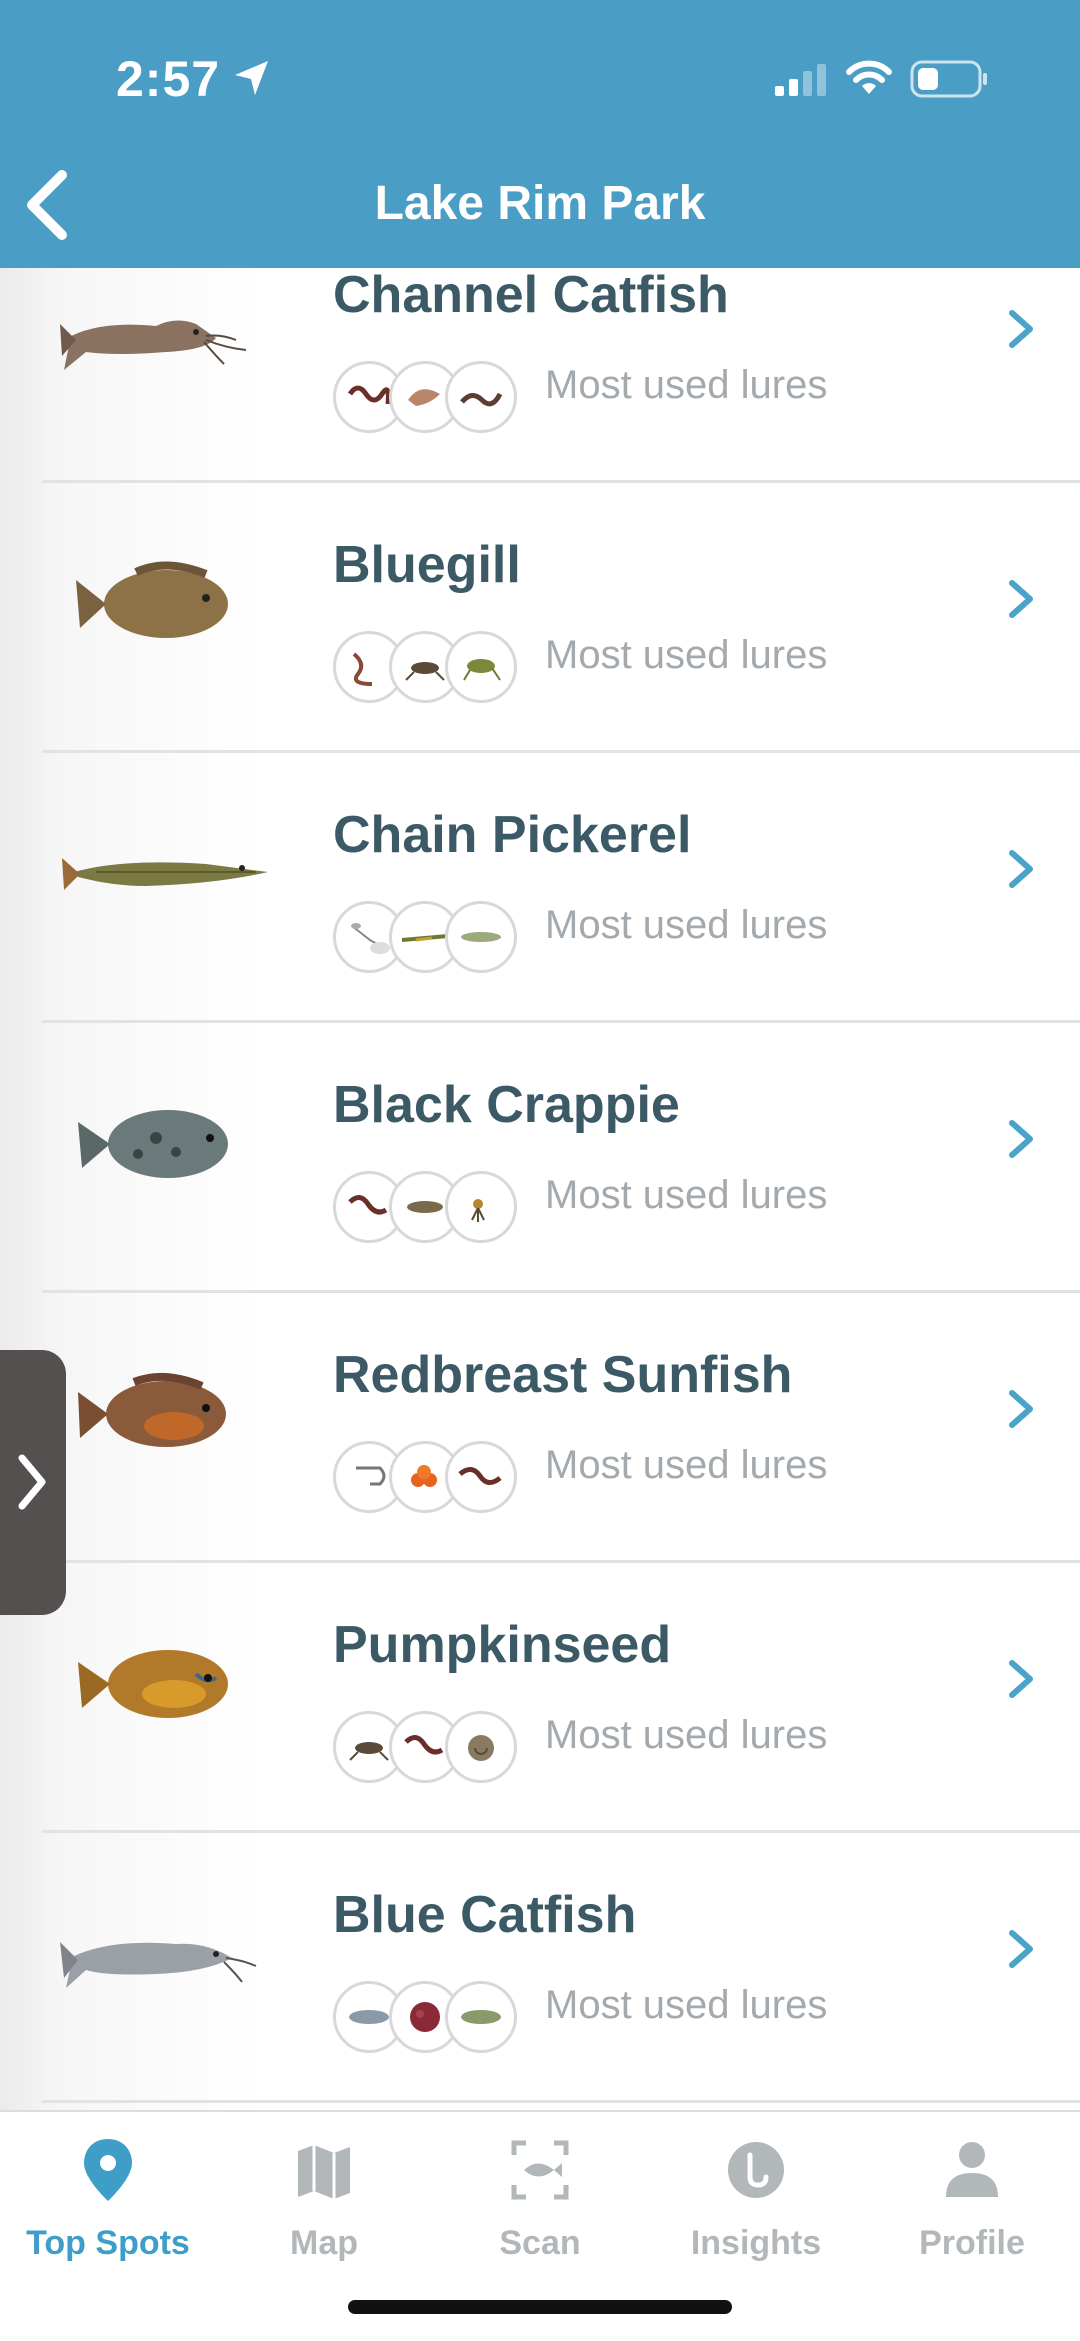 The width and height of the screenshot is (1080, 2341). What do you see at coordinates (972, 2169) in the screenshot?
I see `person-icon` at bounding box center [972, 2169].